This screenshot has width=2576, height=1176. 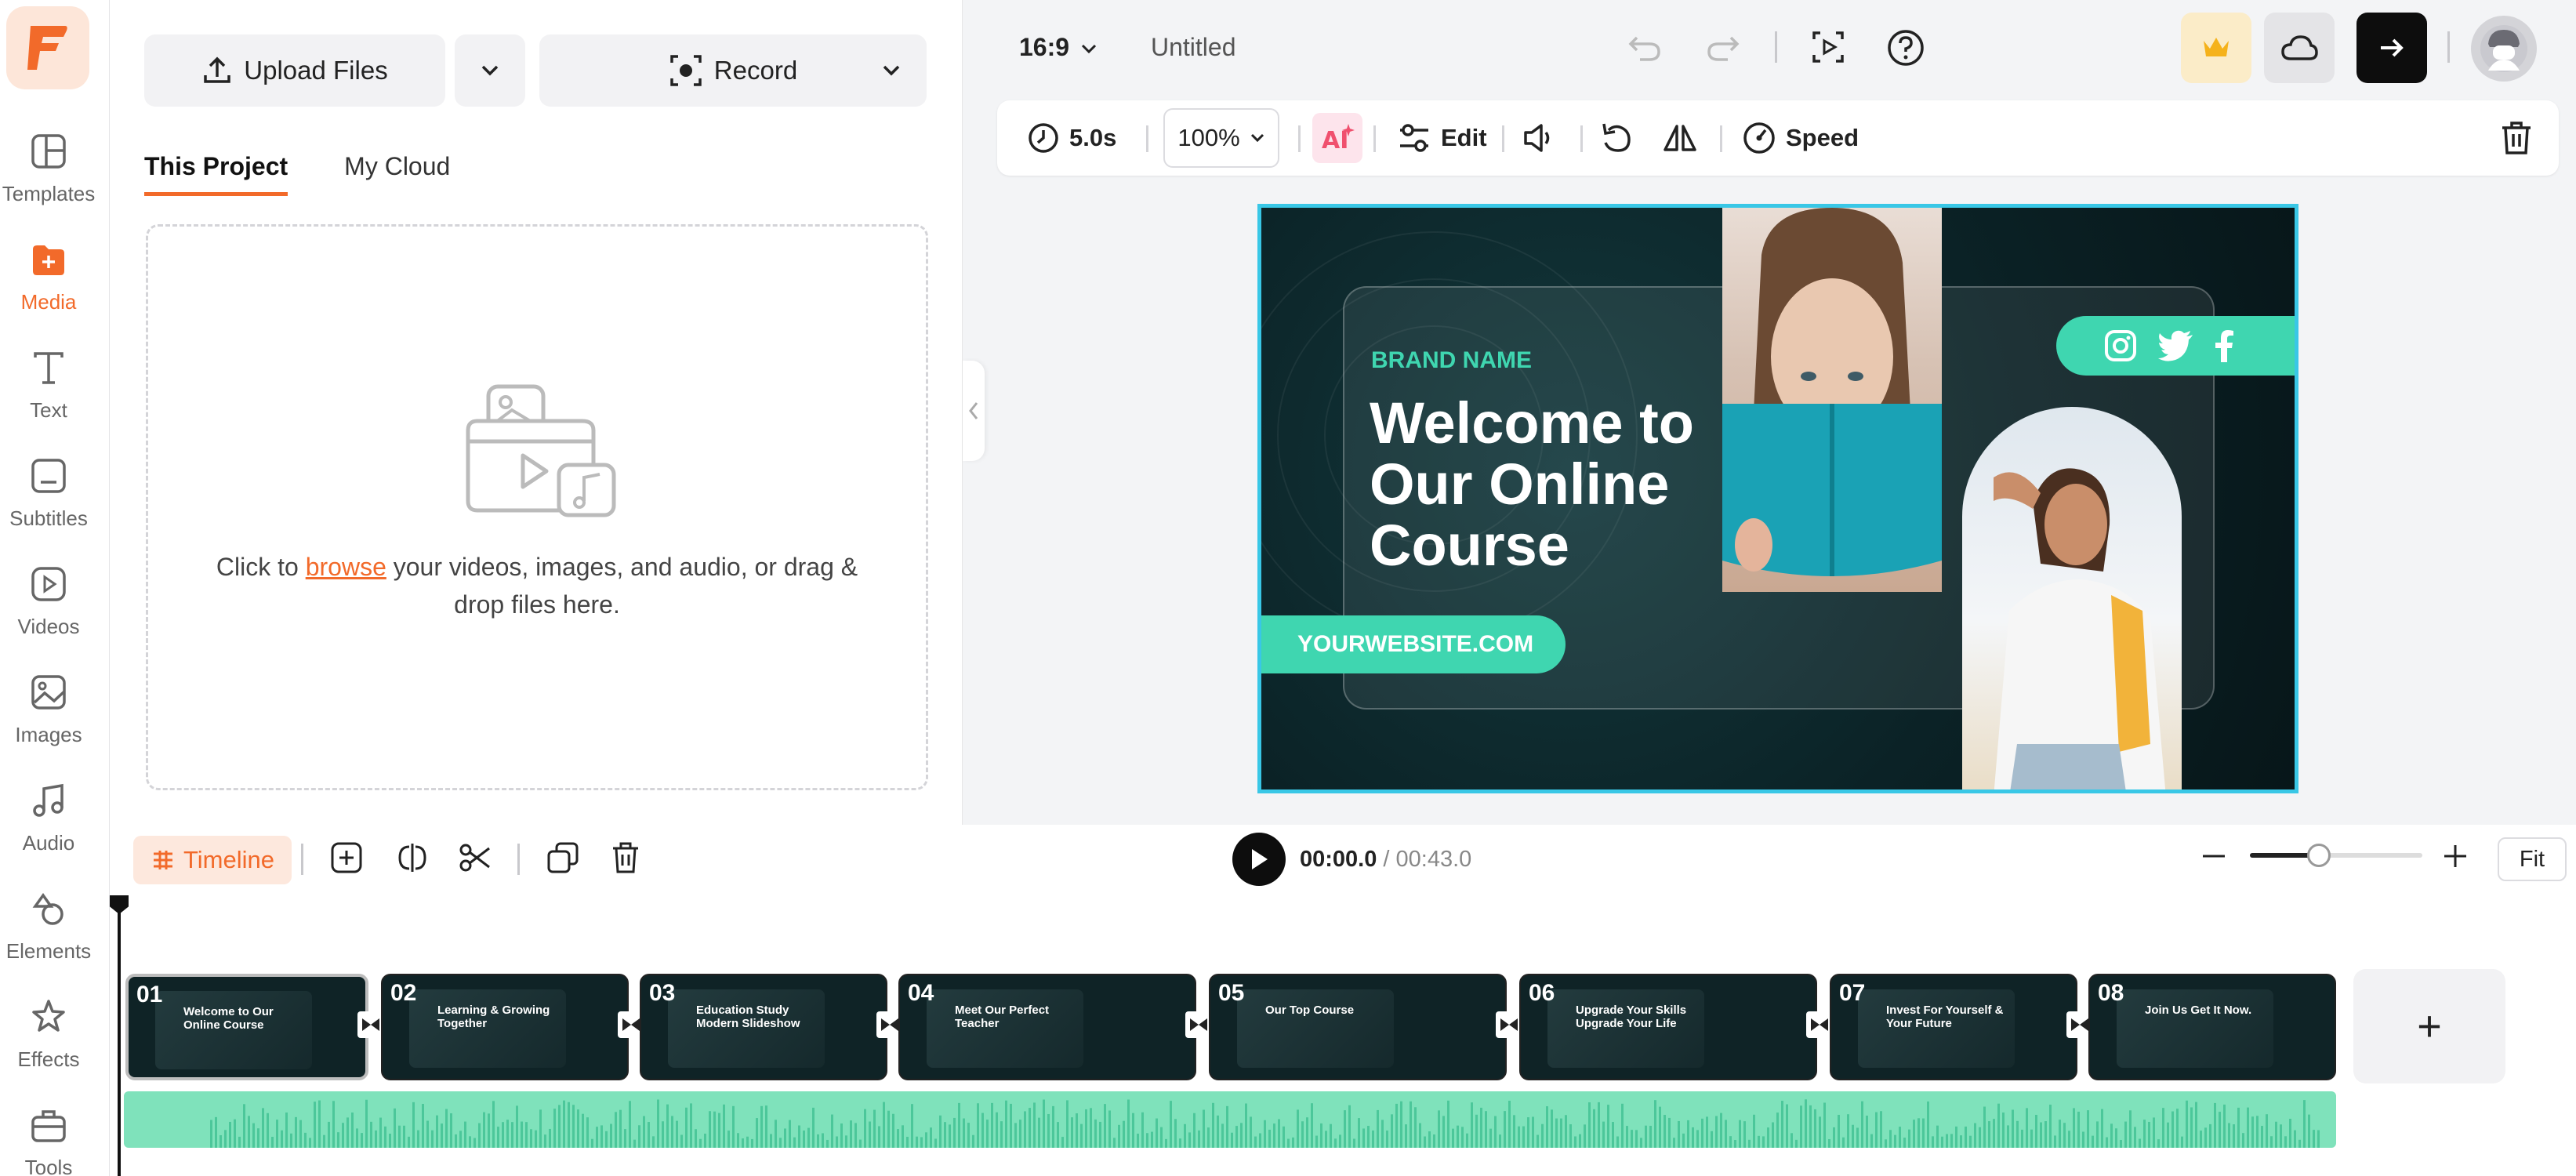 What do you see at coordinates (48, 284) in the screenshot?
I see `rail-media: Media` at bounding box center [48, 284].